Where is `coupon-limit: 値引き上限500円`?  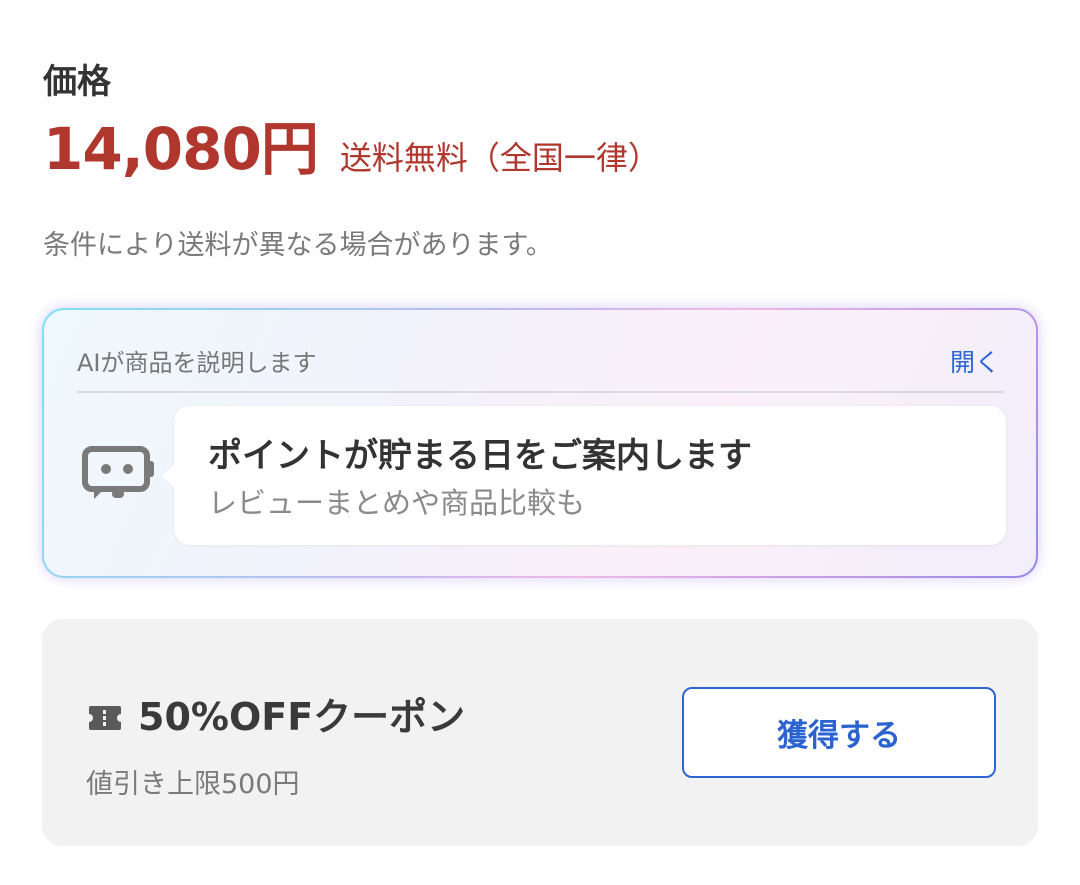 coupon-limit: 値引き上限500円 is located at coordinates (193, 784).